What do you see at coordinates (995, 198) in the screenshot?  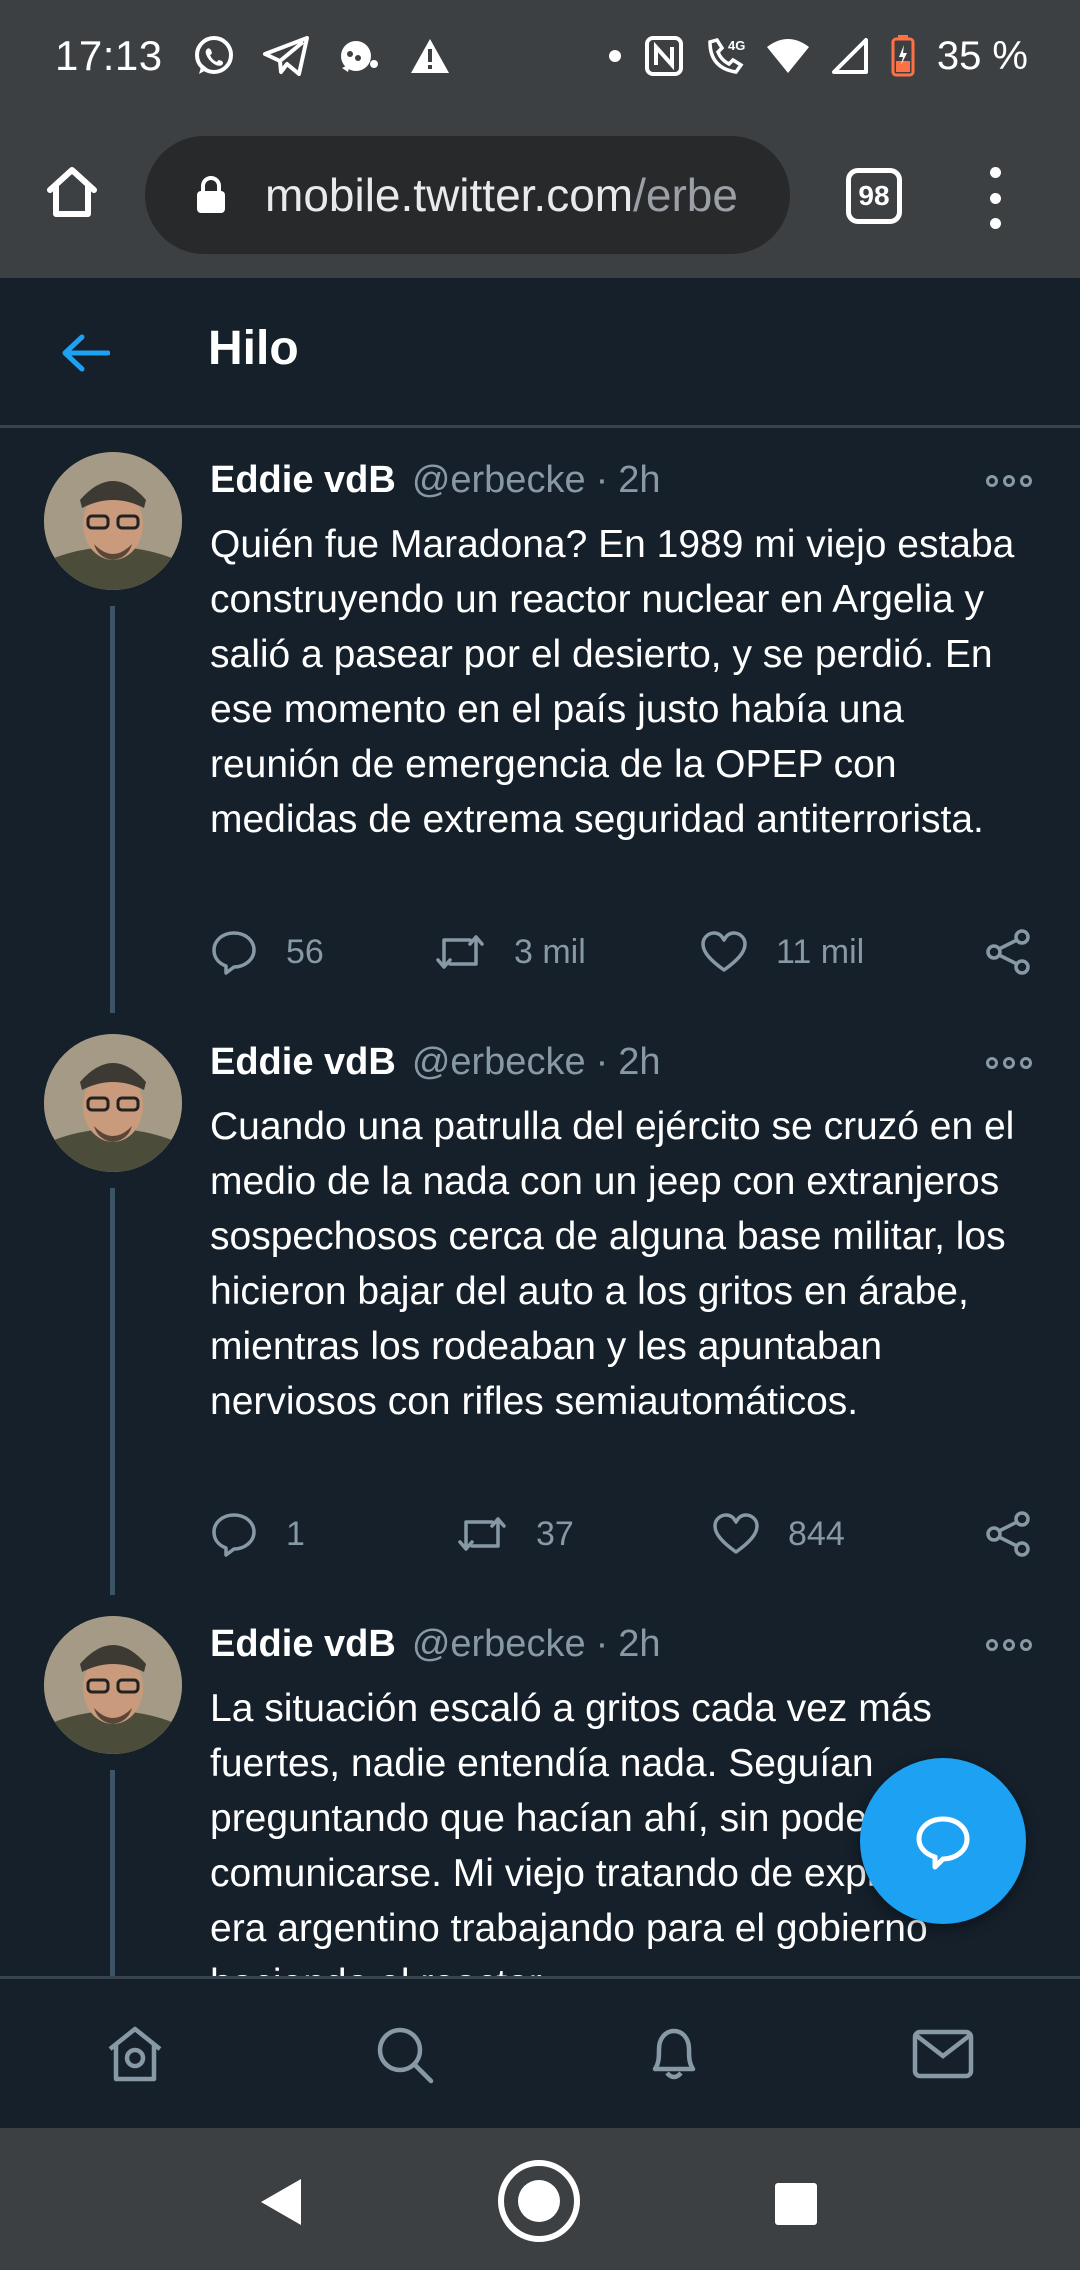 I see `more-vert-icon` at bounding box center [995, 198].